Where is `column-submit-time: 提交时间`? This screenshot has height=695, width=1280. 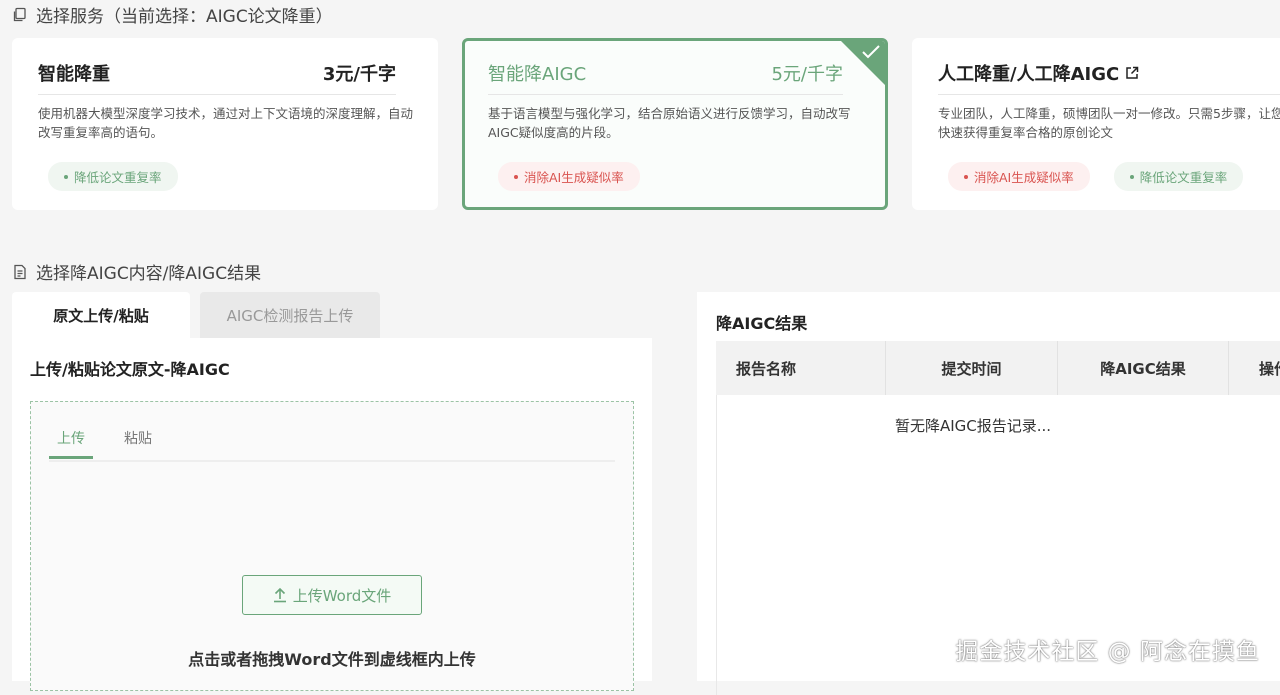
column-submit-time: 提交时间 is located at coordinates (972, 368).